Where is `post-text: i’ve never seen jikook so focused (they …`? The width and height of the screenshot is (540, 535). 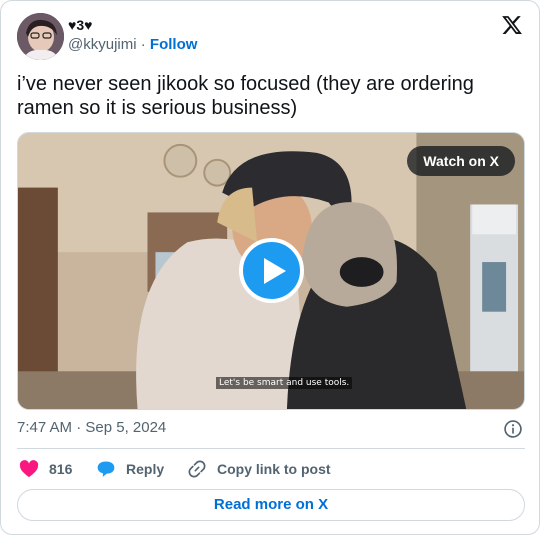 post-text: i’ve never seen jikook so focused (they … is located at coordinates (245, 96).